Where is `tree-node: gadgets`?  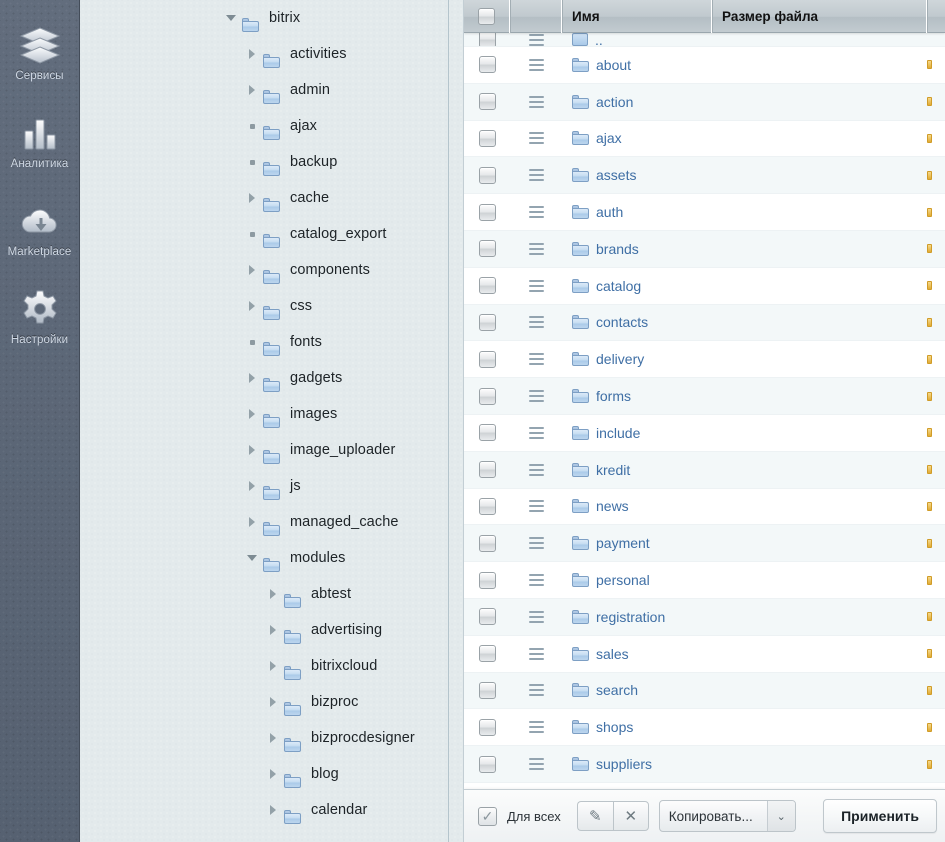 tree-node: gadgets is located at coordinates (271, 378).